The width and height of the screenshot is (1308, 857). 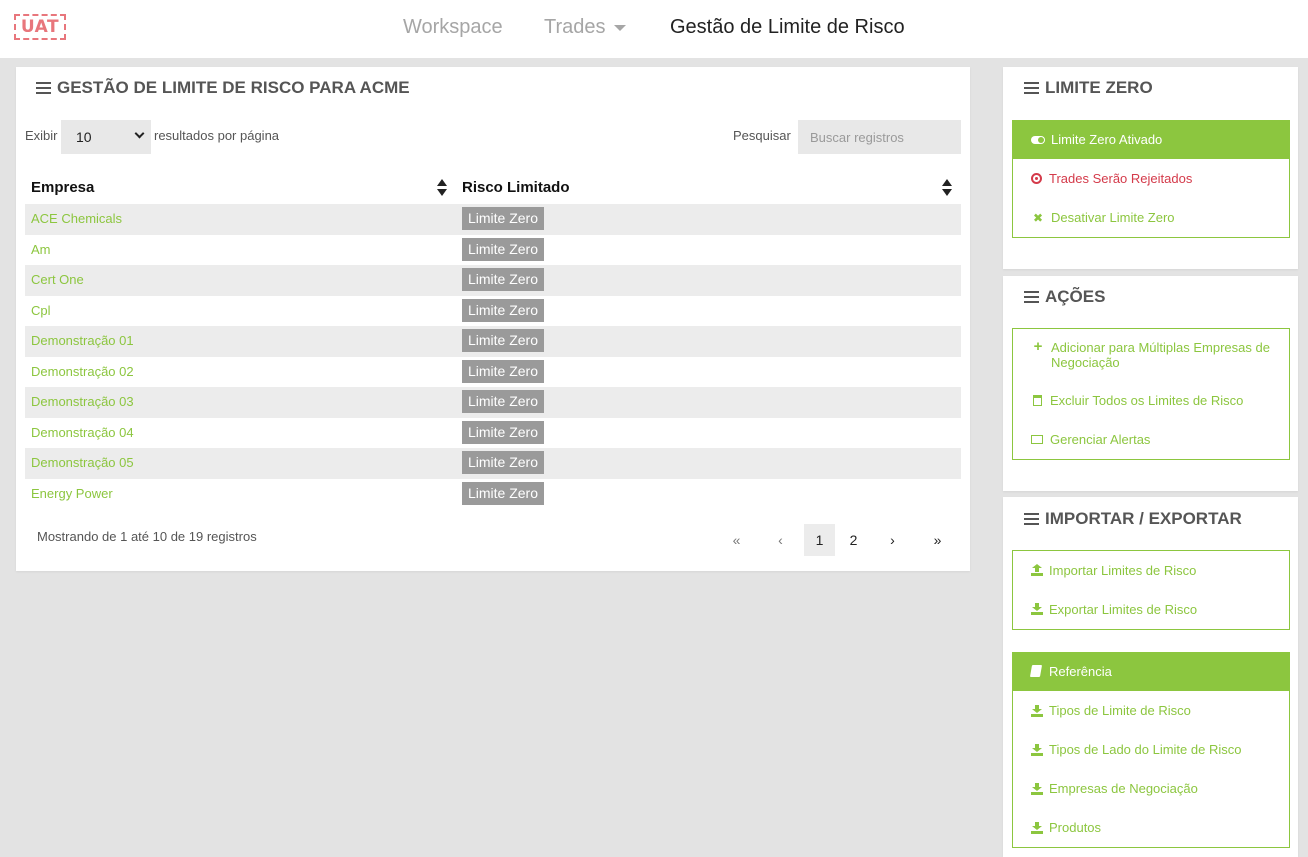 What do you see at coordinates (82, 432) in the screenshot?
I see `company-link: Demonstração 04` at bounding box center [82, 432].